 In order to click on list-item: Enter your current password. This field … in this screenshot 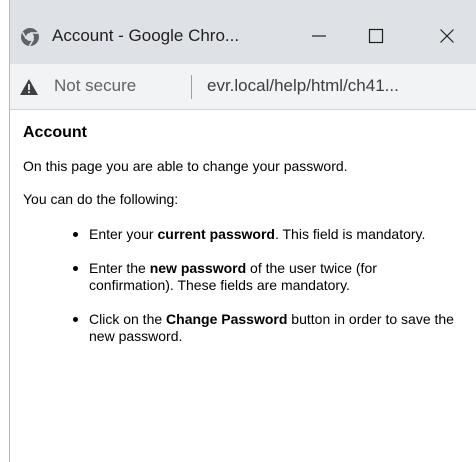, I will do `click(267, 234)`.